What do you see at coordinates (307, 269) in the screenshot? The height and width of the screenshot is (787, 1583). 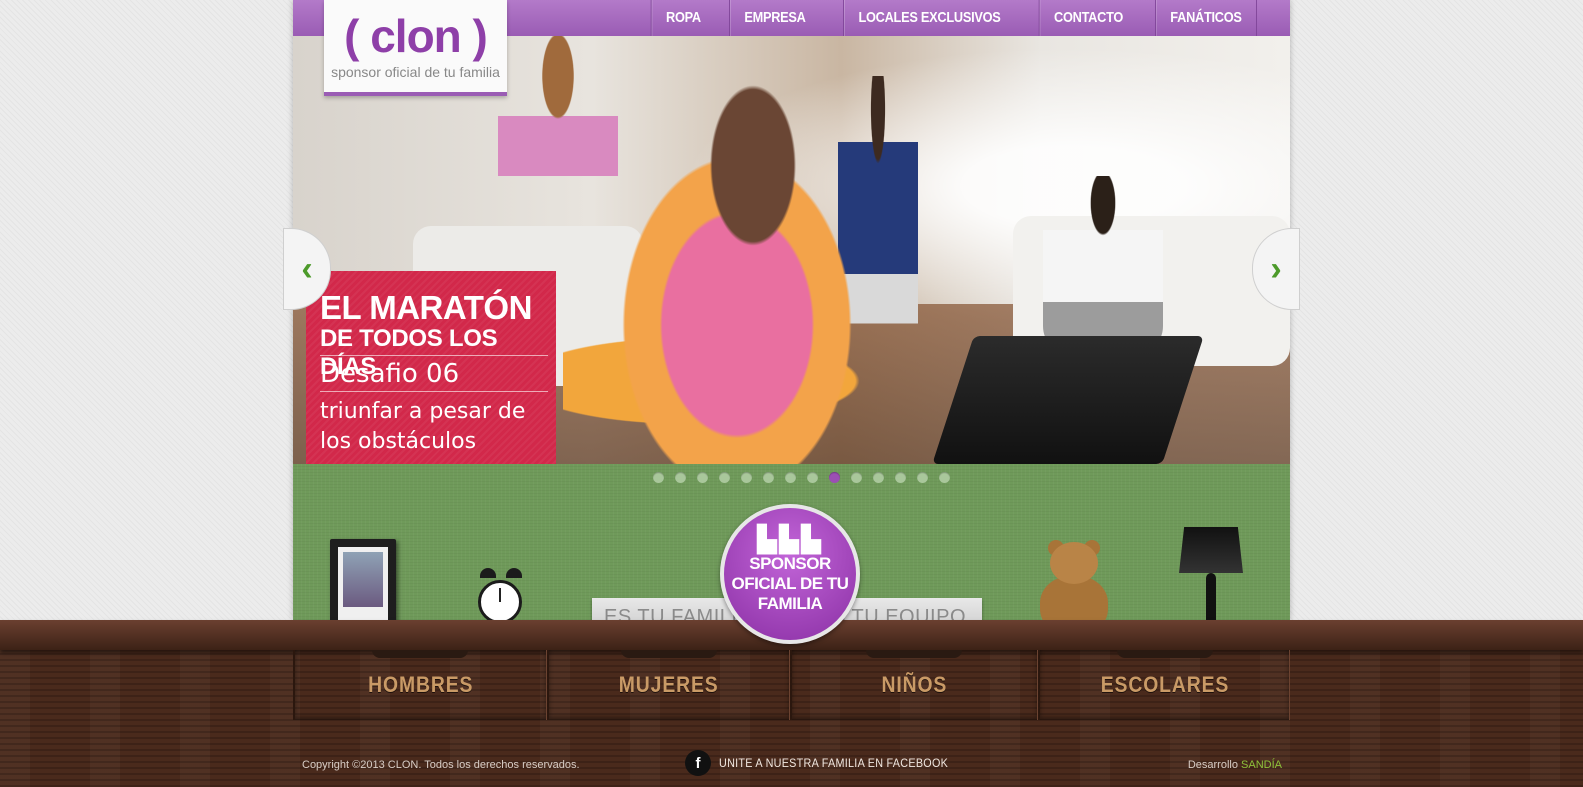 I see `chevron-left-icon: ‹` at bounding box center [307, 269].